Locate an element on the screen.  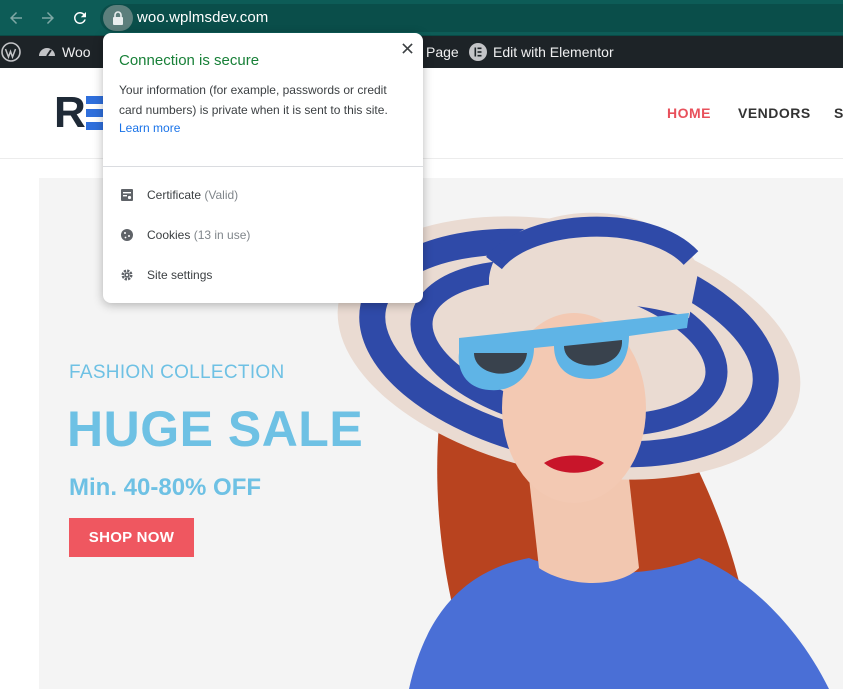
cookie-icon is located at coordinates (127, 235).